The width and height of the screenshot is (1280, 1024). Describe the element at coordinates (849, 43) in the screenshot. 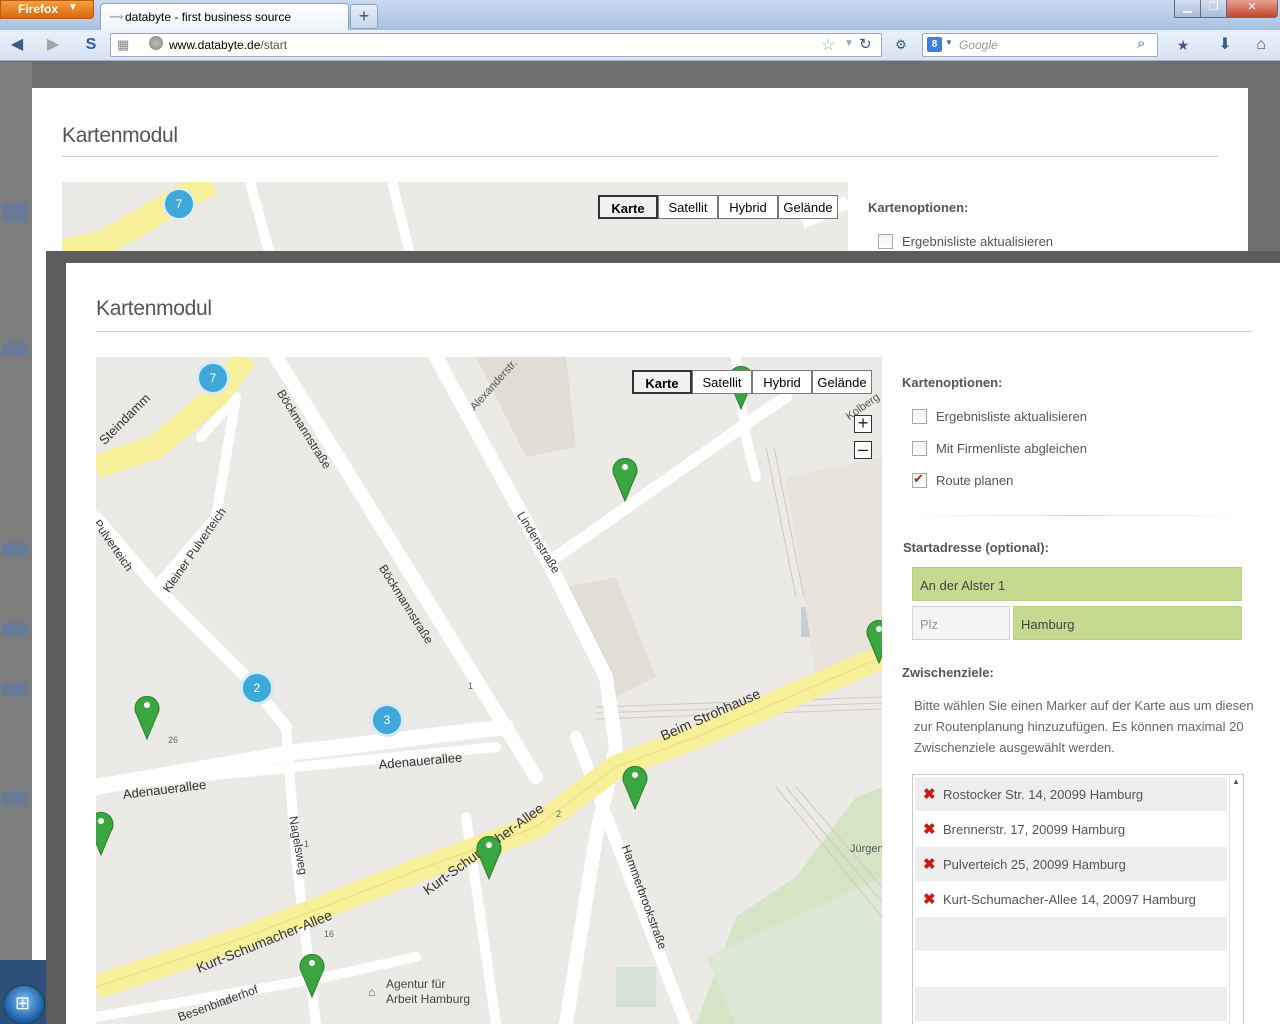

I see `history-dropdown-icon: ▼` at that location.